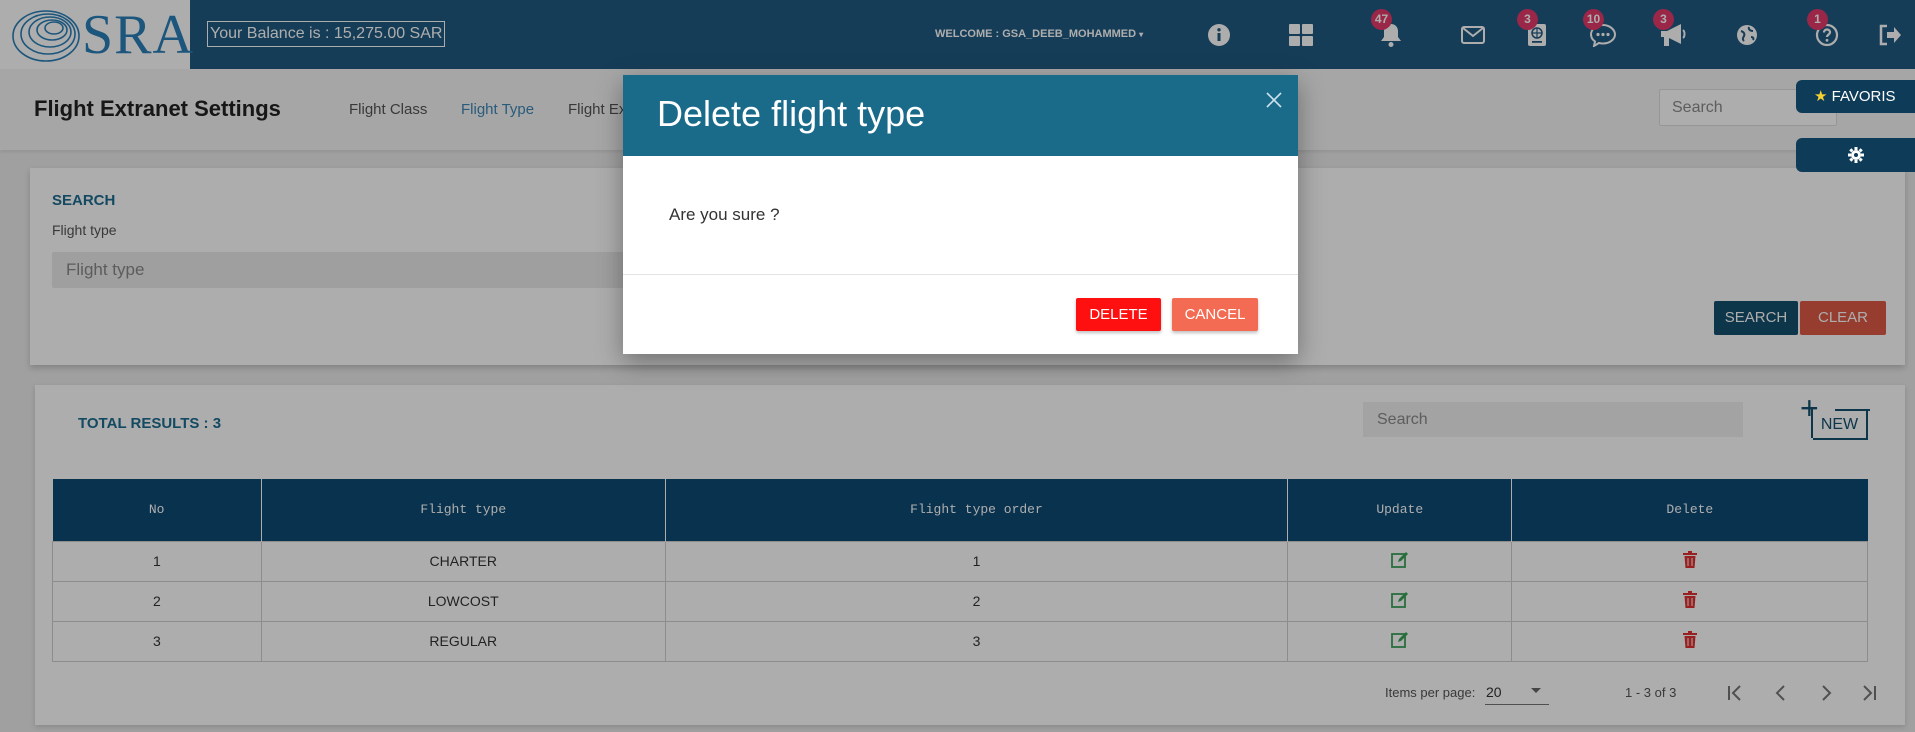 The image size is (1915, 732). Describe the element at coordinates (960, 274) in the screenshot. I see `dialog-divider` at that location.